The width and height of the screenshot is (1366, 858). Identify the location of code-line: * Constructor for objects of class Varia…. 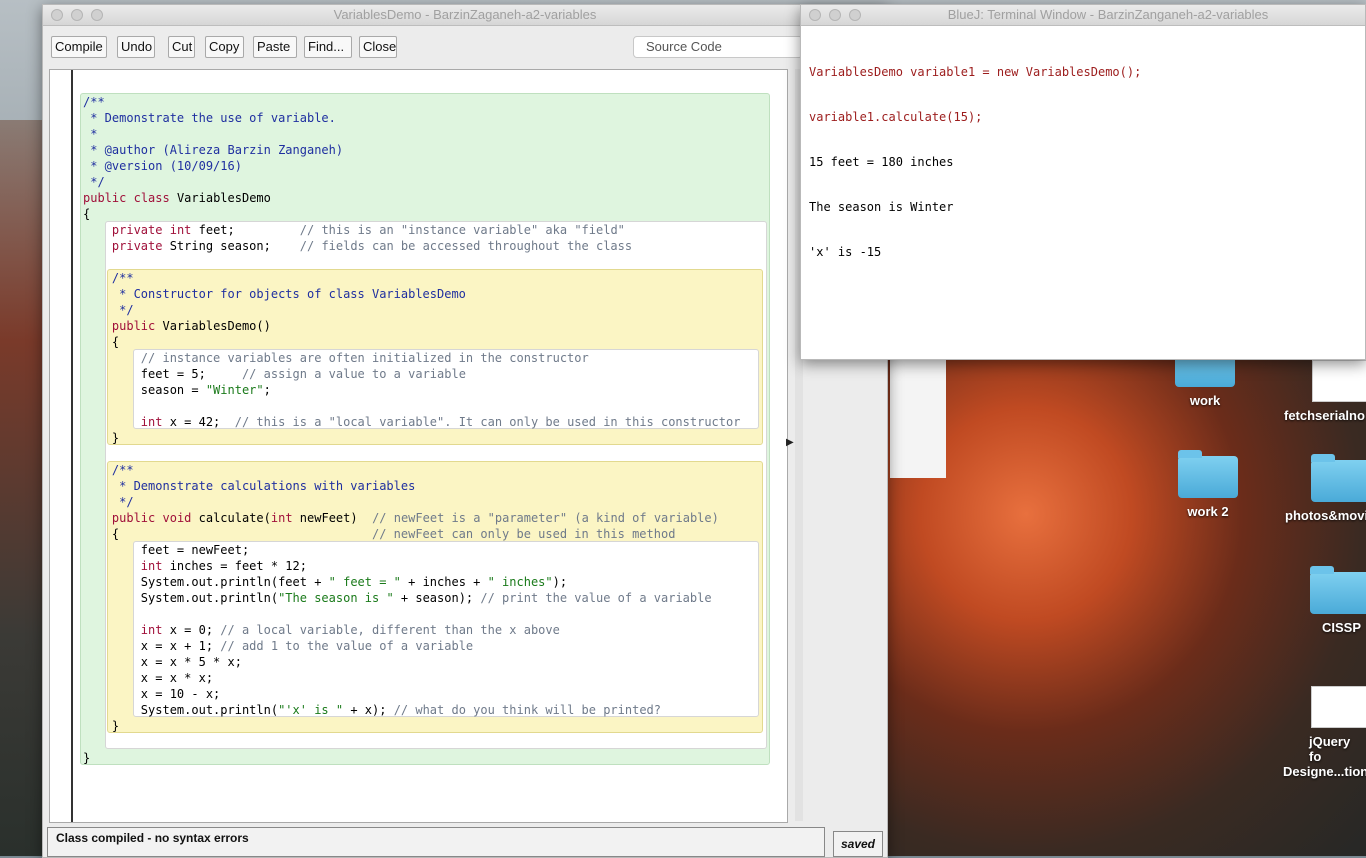
(274, 294).